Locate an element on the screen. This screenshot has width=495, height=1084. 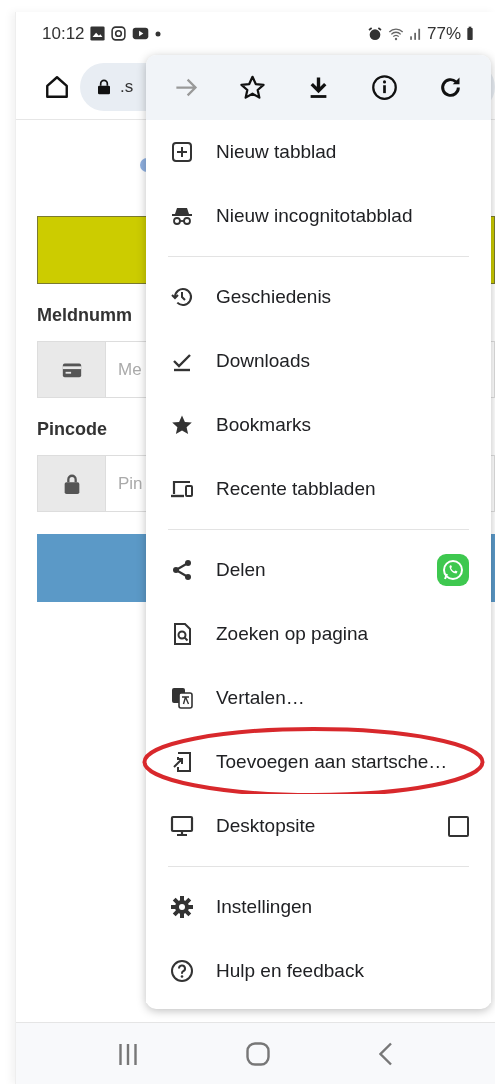
menu-item: Nieuw tabblad is located at coordinates (318, 152).